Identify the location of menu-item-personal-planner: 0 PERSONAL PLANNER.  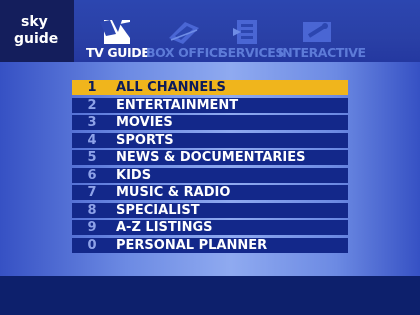
(210, 245).